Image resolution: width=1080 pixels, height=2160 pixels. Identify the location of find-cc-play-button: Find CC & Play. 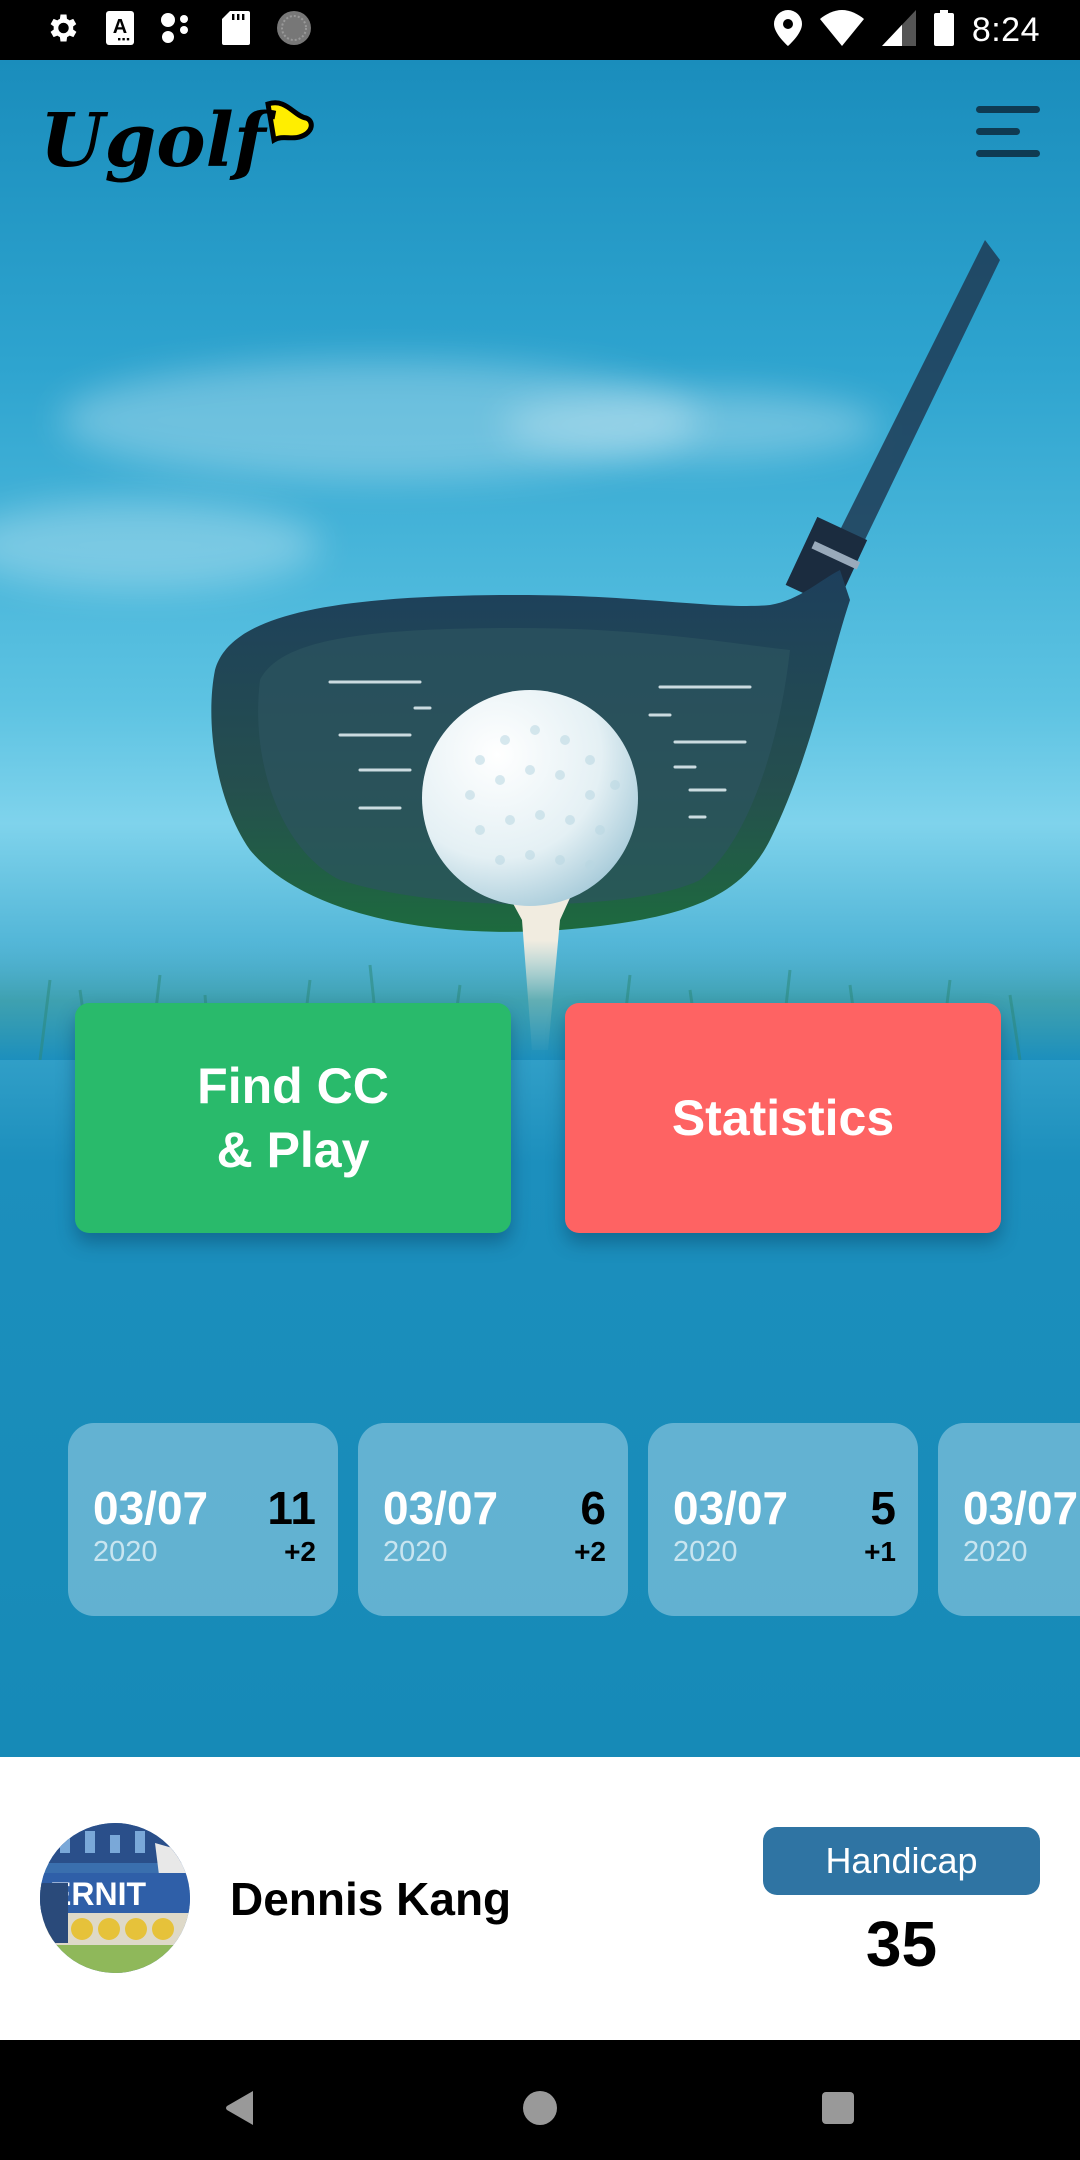
(293, 1118).